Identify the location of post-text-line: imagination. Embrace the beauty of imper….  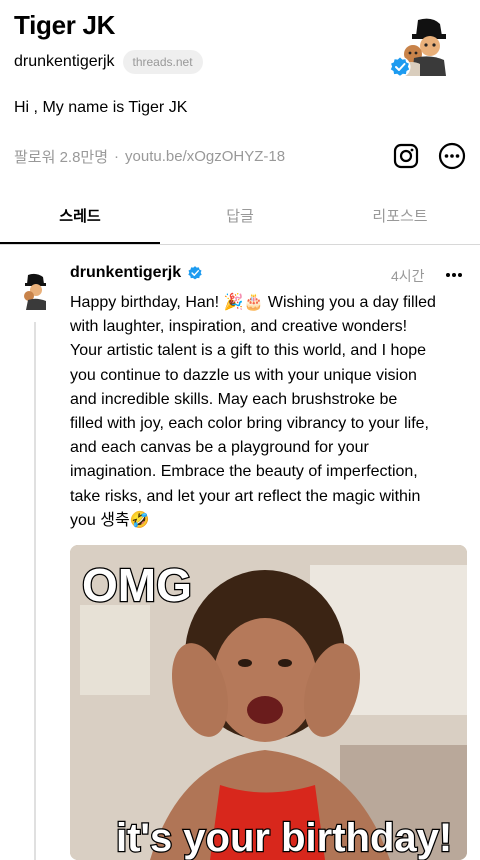
(244, 472).